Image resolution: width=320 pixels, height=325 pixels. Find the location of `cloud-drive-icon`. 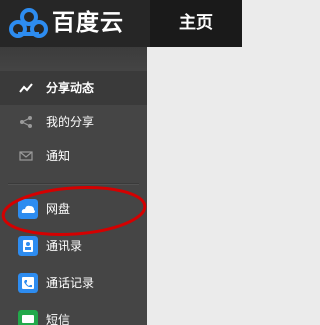

cloud-drive-icon is located at coordinates (28, 209).